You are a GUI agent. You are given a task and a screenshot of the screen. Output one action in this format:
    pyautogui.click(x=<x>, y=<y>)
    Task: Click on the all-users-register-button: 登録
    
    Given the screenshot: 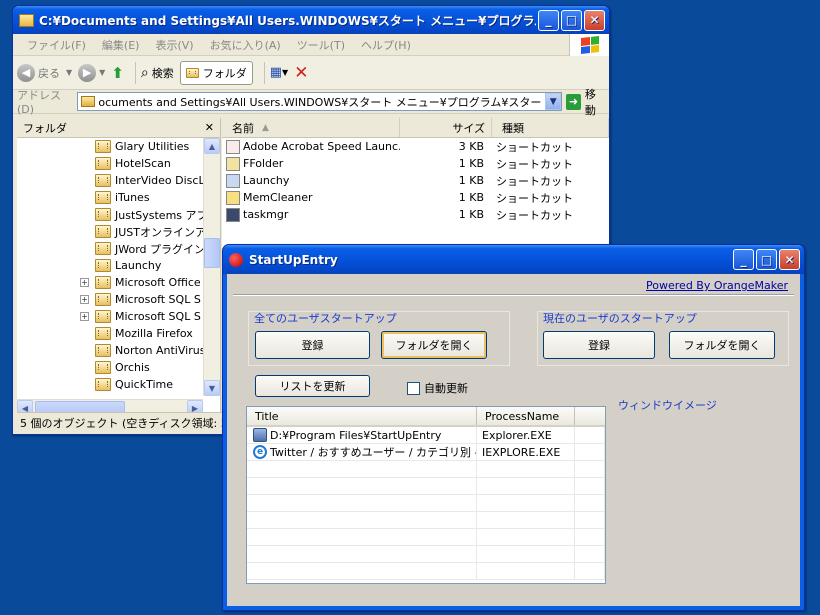 What is the action you would take?
    pyautogui.click(x=312, y=345)
    